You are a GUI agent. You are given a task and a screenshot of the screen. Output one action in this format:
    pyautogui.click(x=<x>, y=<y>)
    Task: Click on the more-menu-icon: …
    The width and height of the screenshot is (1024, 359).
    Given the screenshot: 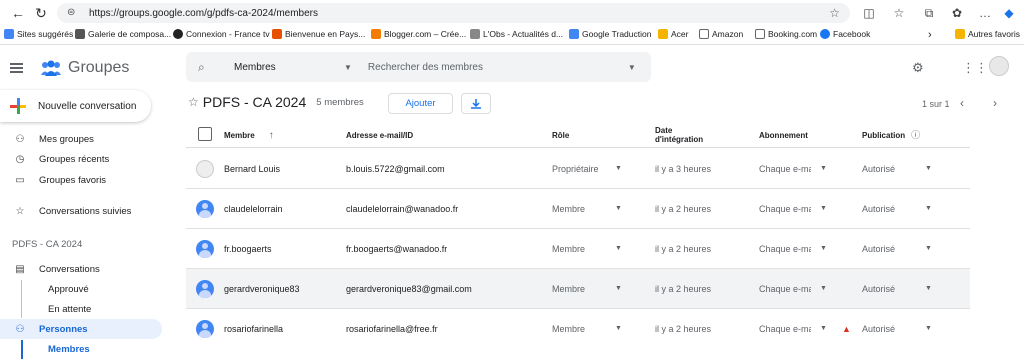 What is the action you would take?
    pyautogui.click(x=985, y=13)
    